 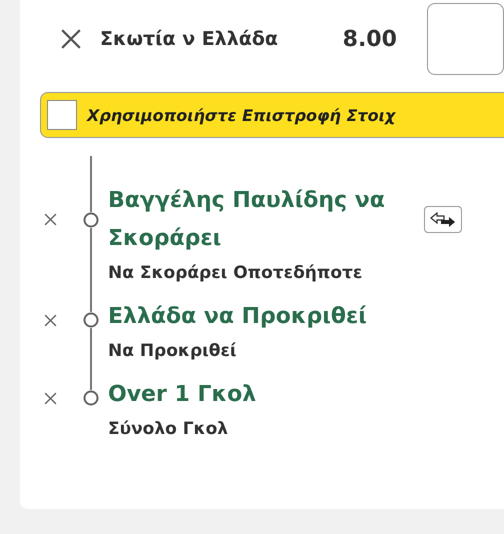 I want to click on swap-button, so click(x=443, y=219).